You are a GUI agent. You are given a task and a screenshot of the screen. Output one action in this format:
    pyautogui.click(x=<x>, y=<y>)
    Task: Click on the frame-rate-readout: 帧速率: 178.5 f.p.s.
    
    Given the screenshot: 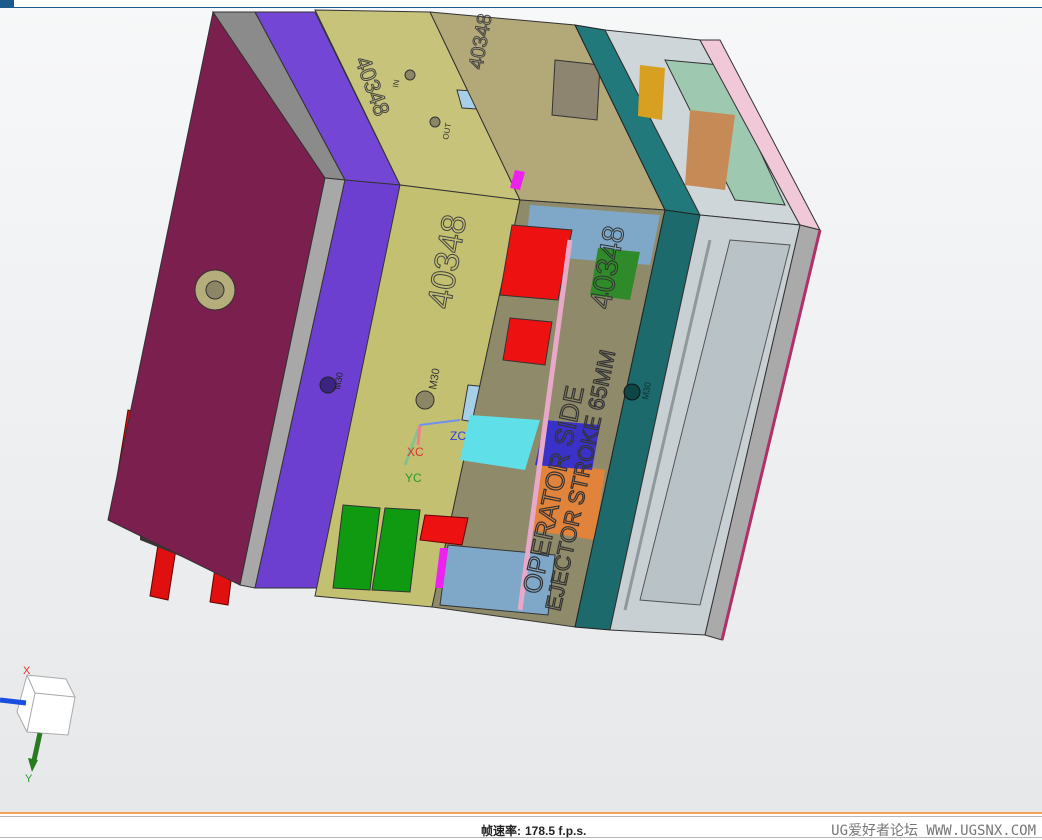 What is the action you would take?
    pyautogui.click(x=535, y=830)
    